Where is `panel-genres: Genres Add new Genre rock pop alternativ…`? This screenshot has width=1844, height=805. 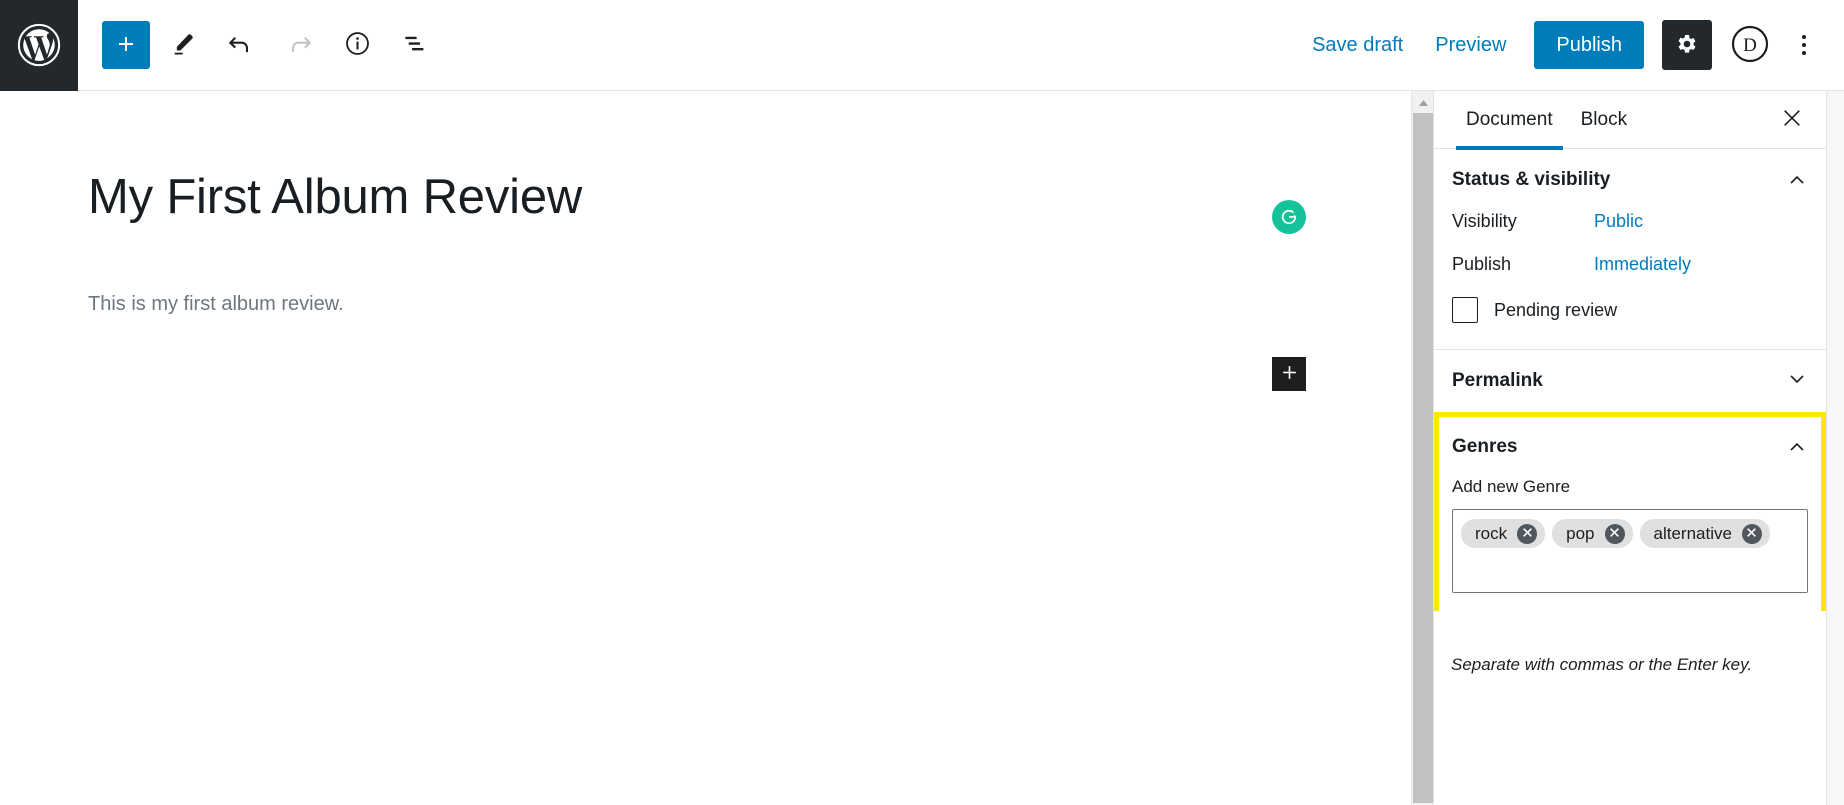
panel-genres: Genres Add new Genre rock pop alternativ… is located at coordinates (1630, 511).